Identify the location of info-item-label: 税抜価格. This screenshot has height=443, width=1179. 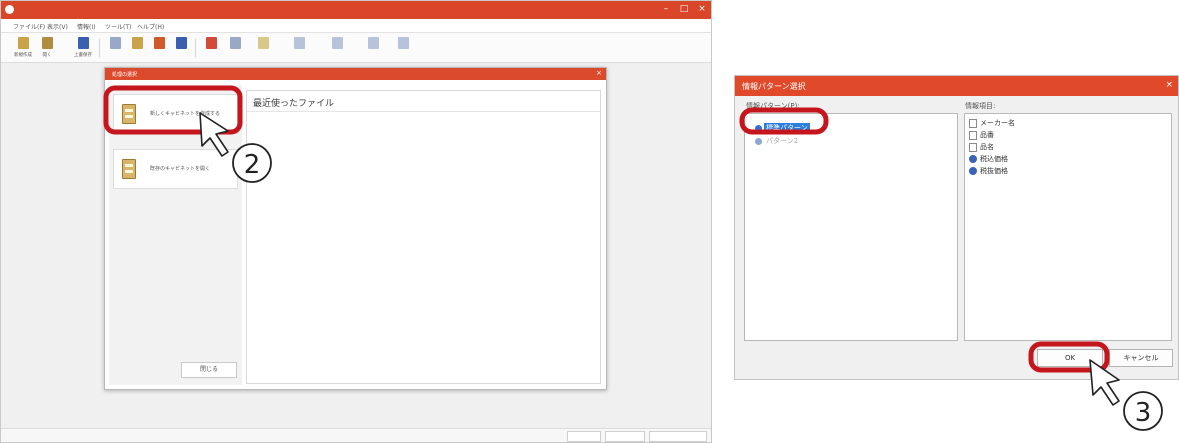
(994, 171).